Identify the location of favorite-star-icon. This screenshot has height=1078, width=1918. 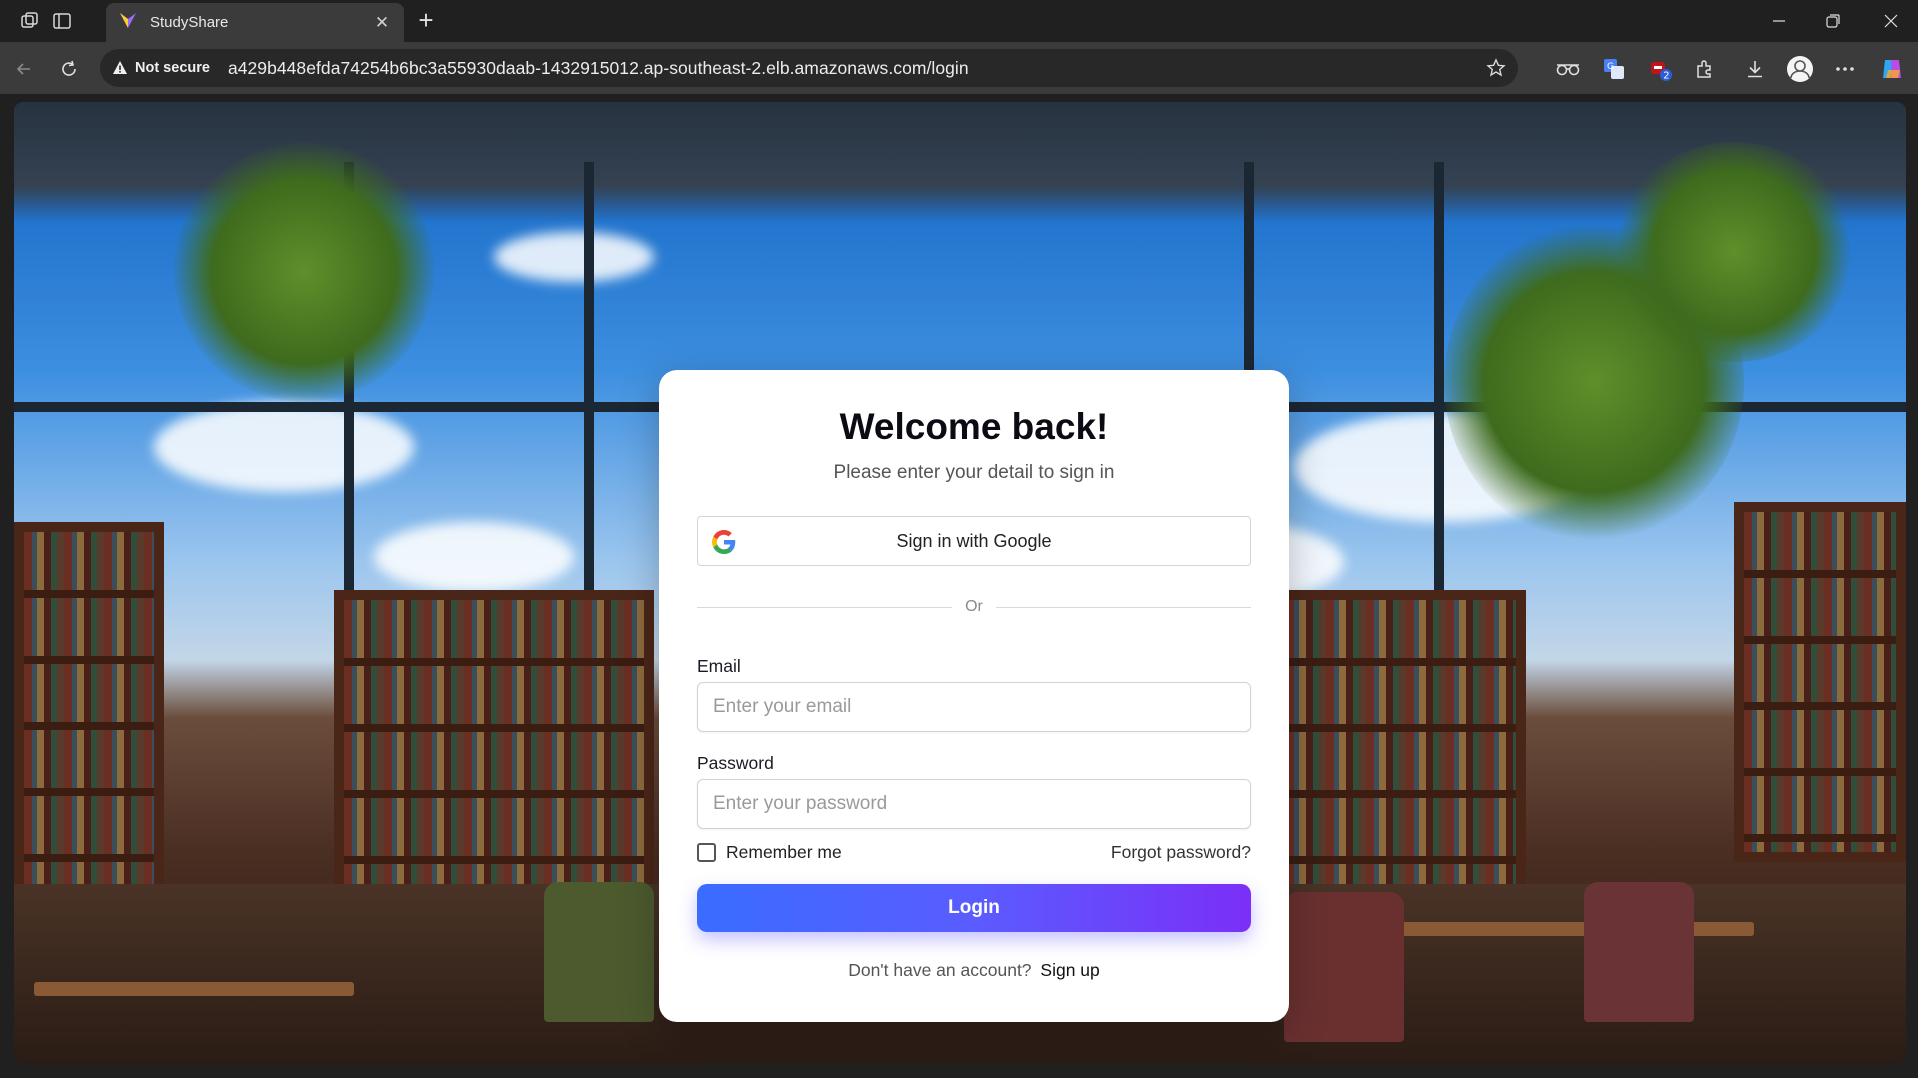
(1496, 68).